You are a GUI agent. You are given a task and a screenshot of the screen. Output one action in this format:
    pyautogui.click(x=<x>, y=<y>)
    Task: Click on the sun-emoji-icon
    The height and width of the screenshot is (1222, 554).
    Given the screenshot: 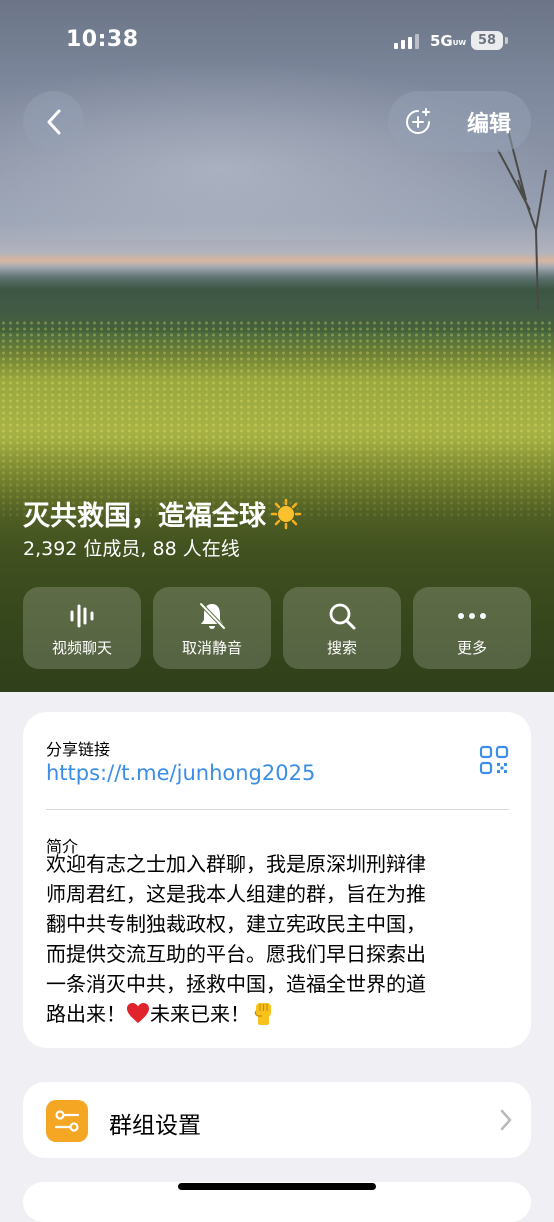 What is the action you would take?
    pyautogui.click(x=286, y=513)
    